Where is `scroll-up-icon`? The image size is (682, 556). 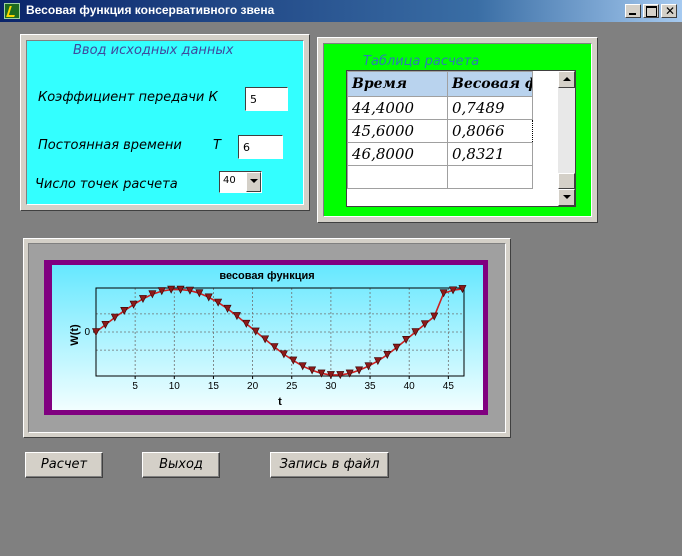
scroll-up-icon is located at coordinates (566, 79).